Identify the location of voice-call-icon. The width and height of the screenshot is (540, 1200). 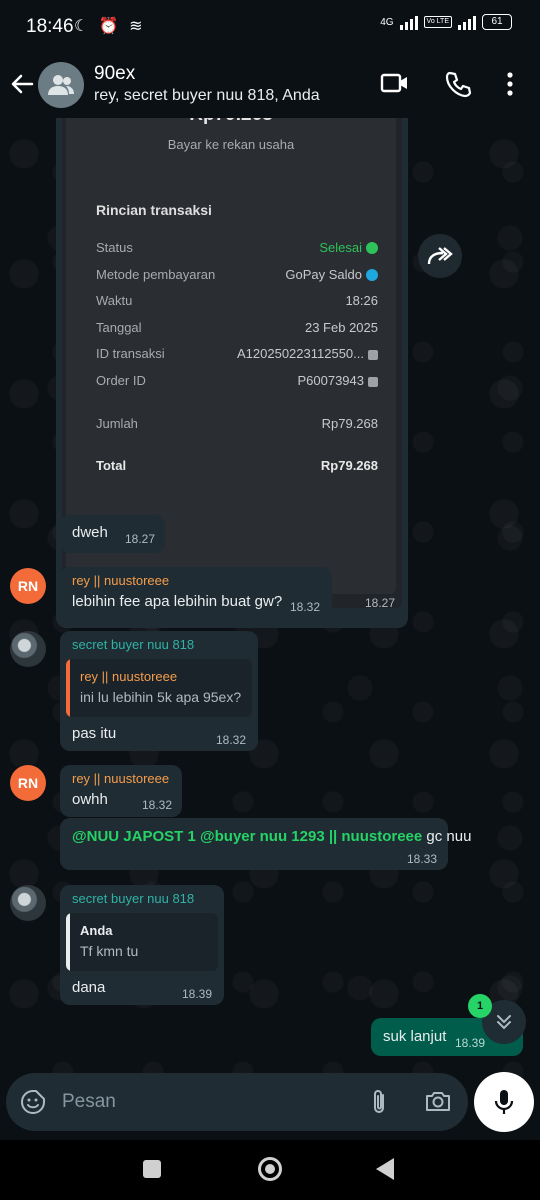
(458, 86).